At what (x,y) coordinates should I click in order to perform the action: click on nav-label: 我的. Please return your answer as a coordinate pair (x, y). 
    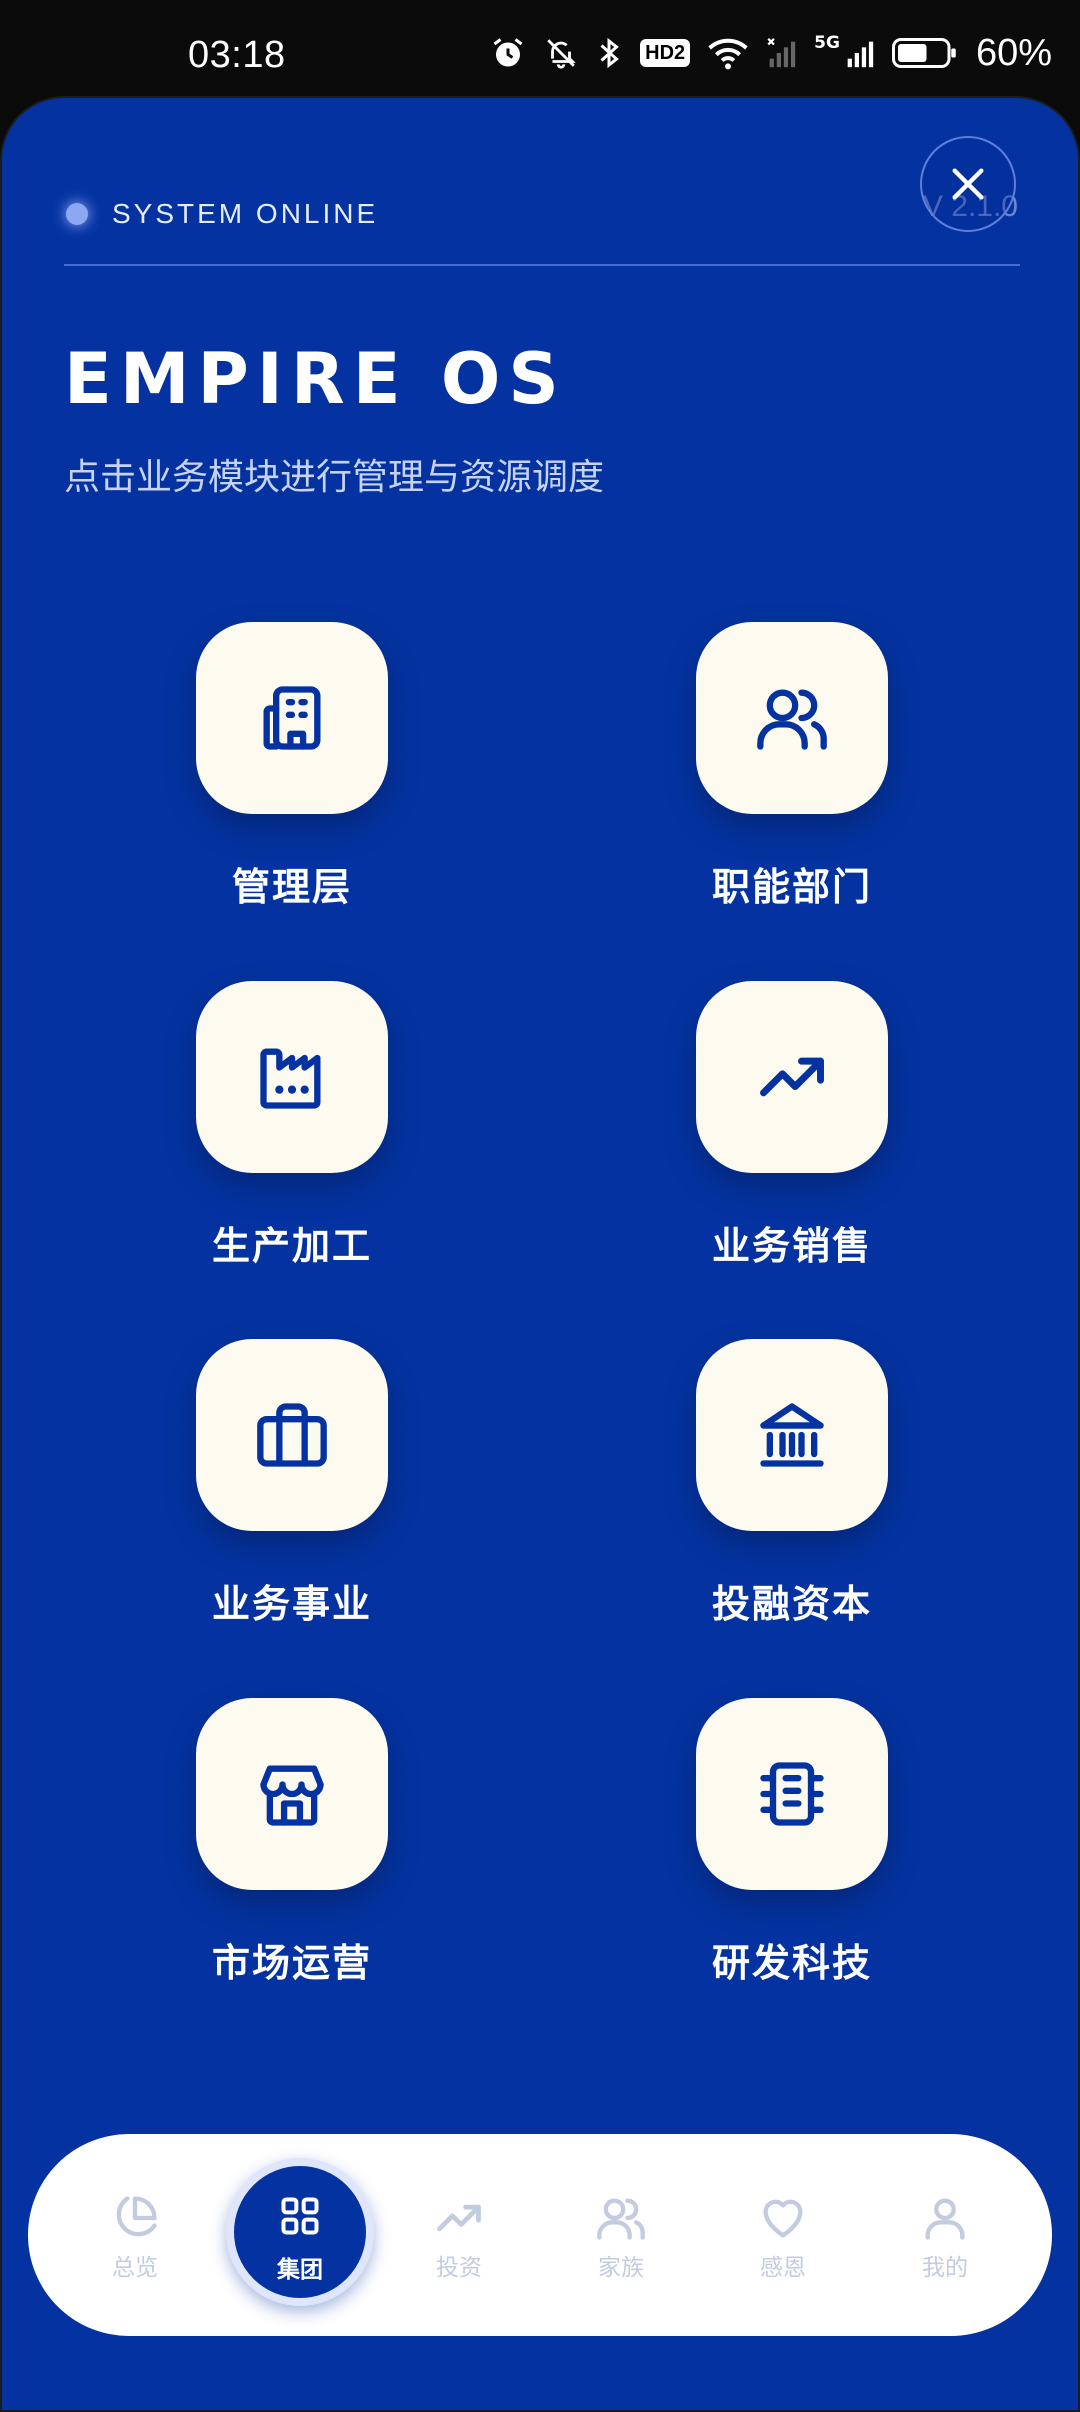
    Looking at the image, I should click on (945, 2268).